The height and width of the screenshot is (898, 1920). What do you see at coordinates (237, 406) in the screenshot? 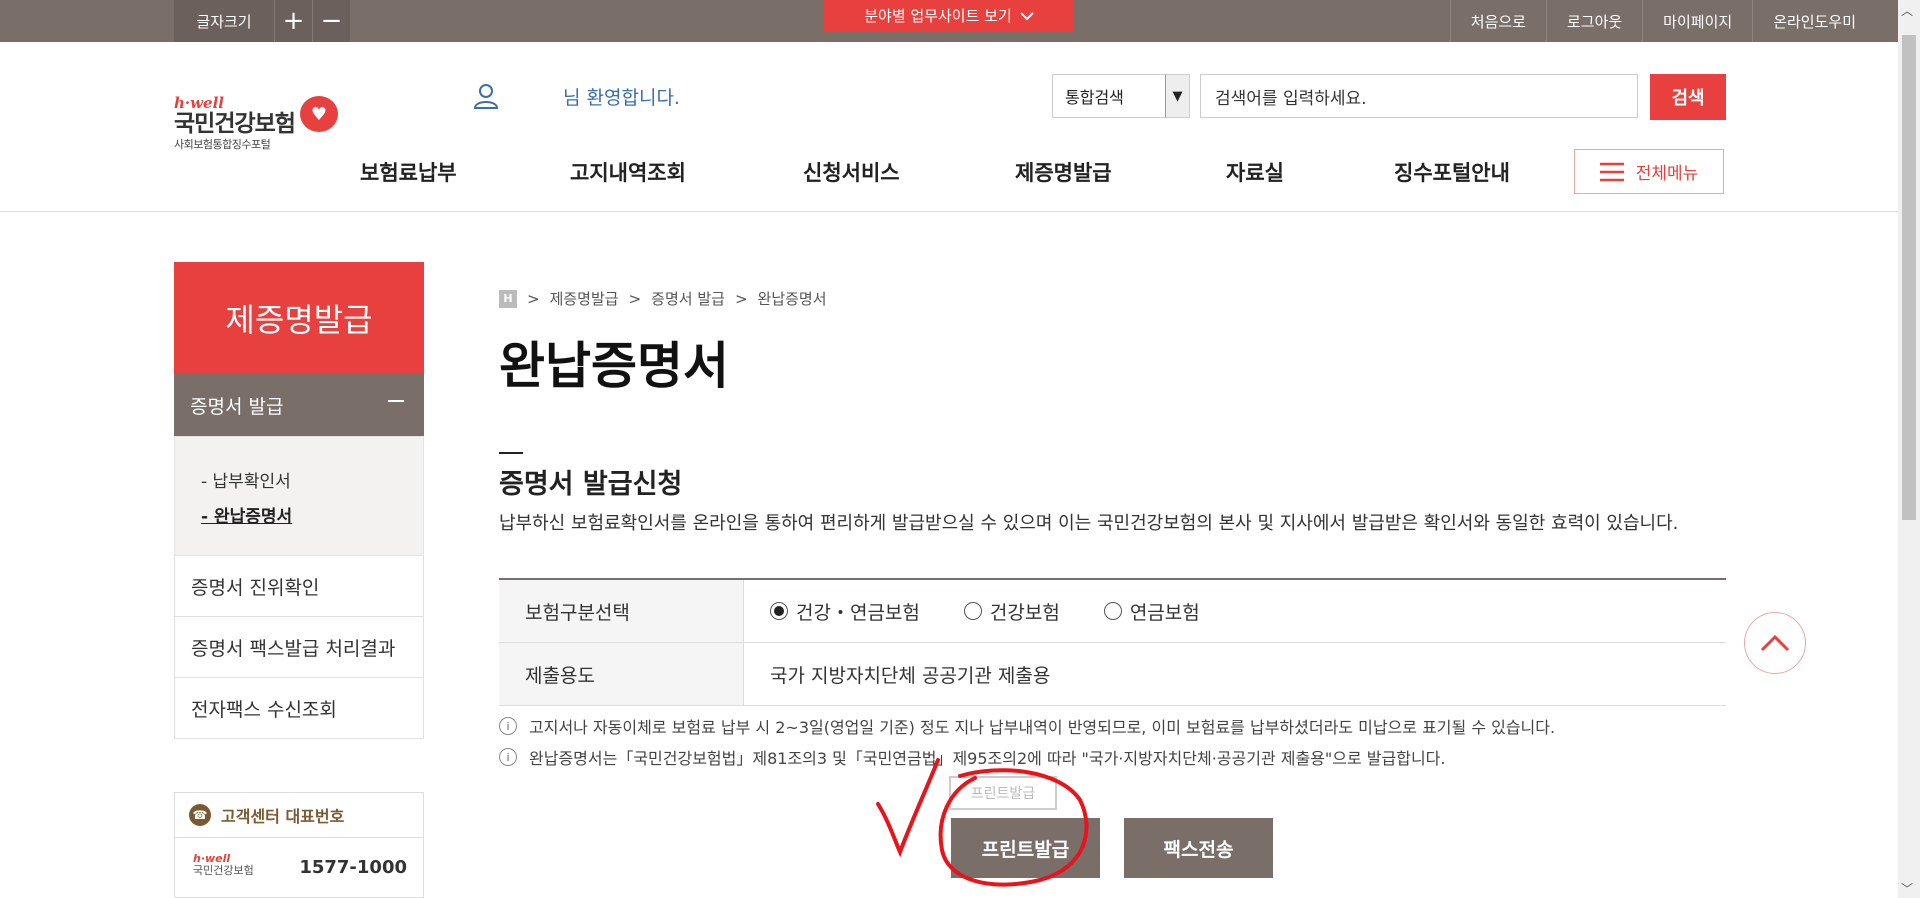
I see `sidebar-group-label: 증명서 발급` at bounding box center [237, 406].